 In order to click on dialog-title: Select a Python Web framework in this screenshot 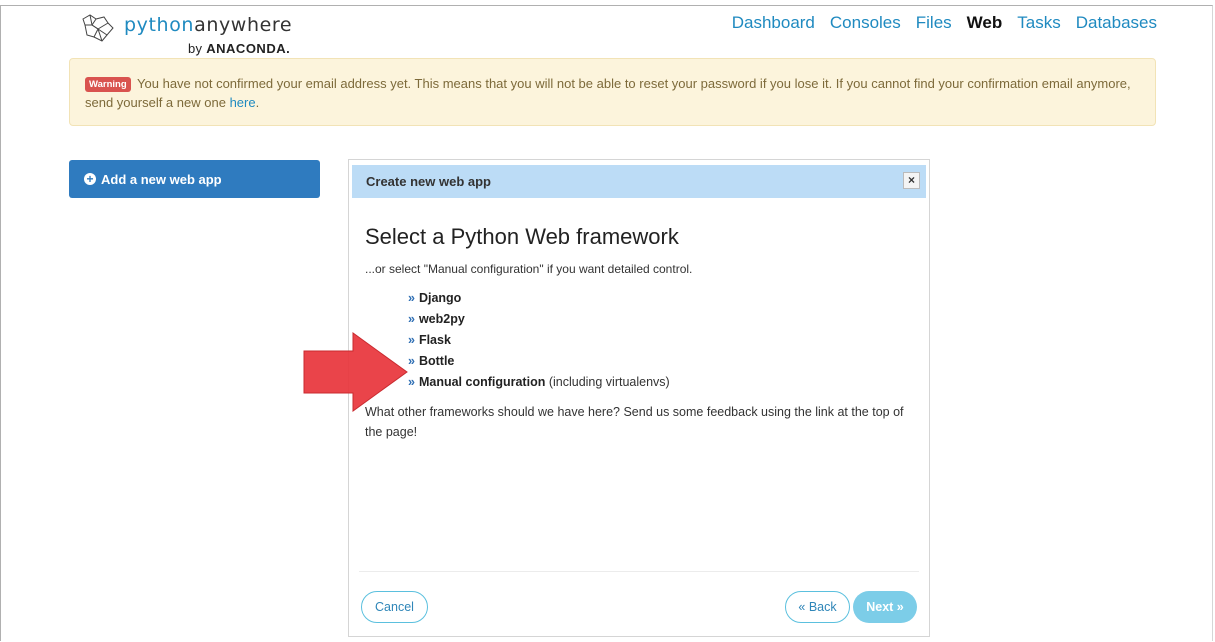, I will do `click(522, 236)`.